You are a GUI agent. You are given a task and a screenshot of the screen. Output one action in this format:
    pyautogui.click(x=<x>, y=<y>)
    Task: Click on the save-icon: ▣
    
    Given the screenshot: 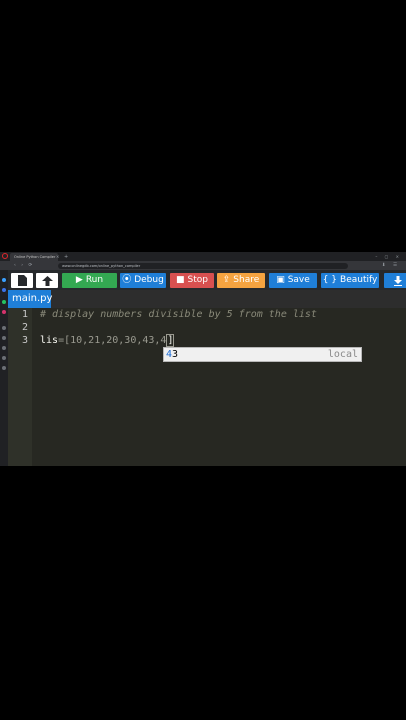 What is the action you would take?
    pyautogui.click(x=280, y=280)
    